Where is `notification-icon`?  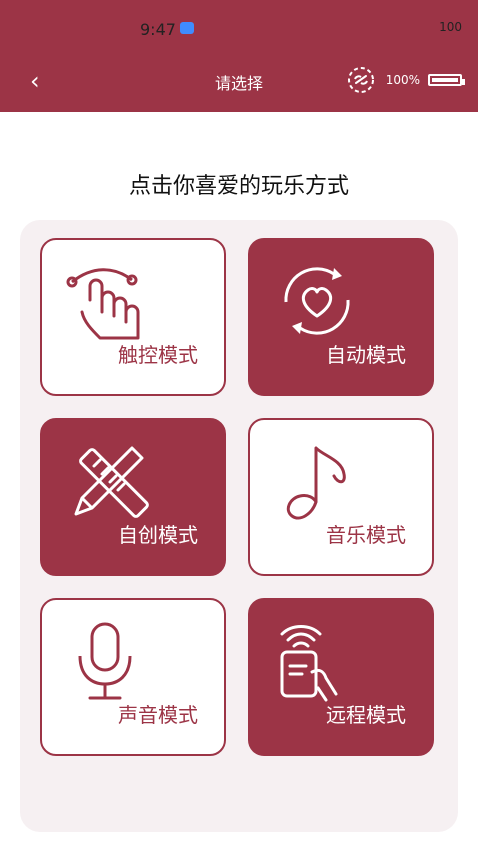
notification-icon is located at coordinates (187, 28).